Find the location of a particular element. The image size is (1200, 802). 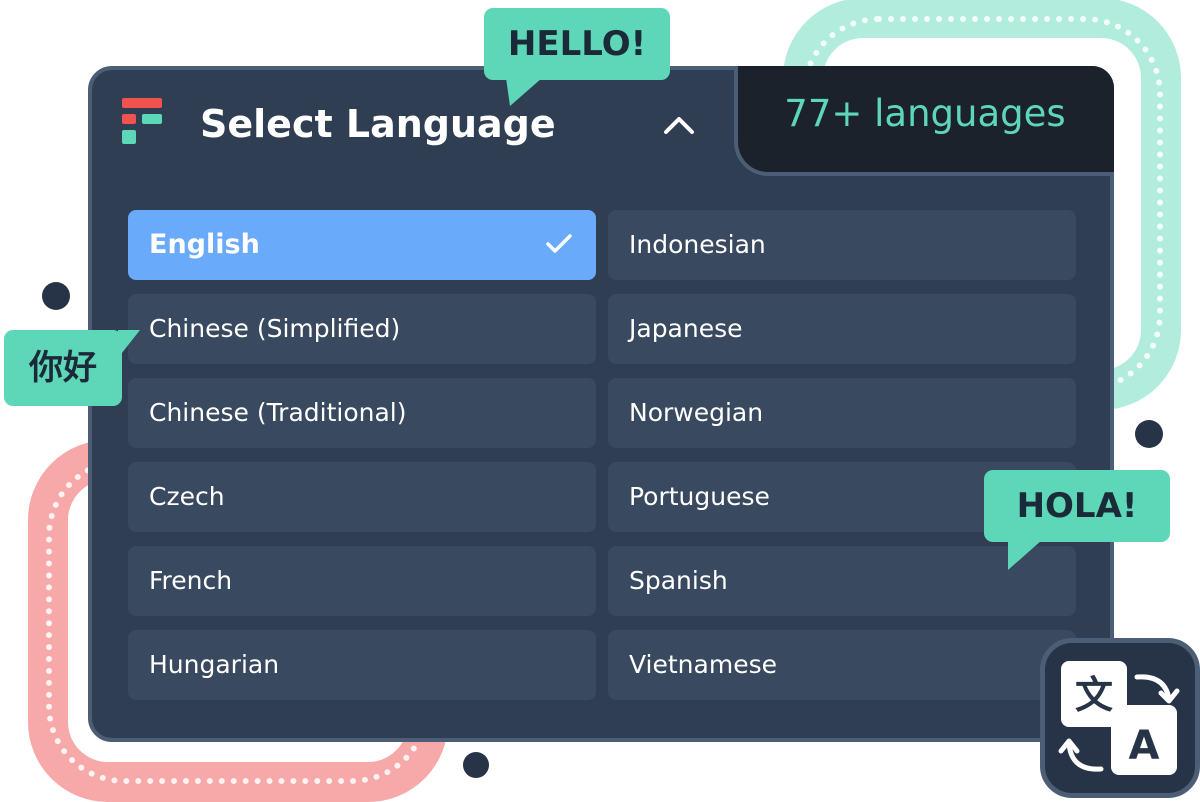

page-title: Select Language is located at coordinates (378, 124).